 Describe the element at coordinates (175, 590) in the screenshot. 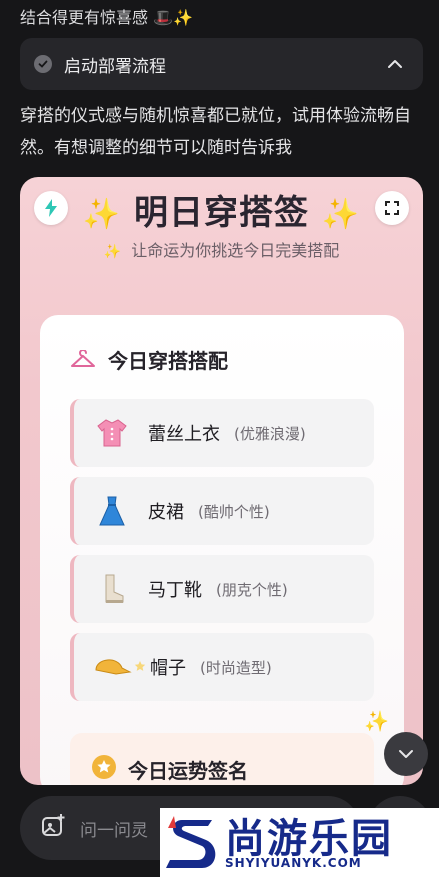

I see `item-name: 马丁靴` at that location.